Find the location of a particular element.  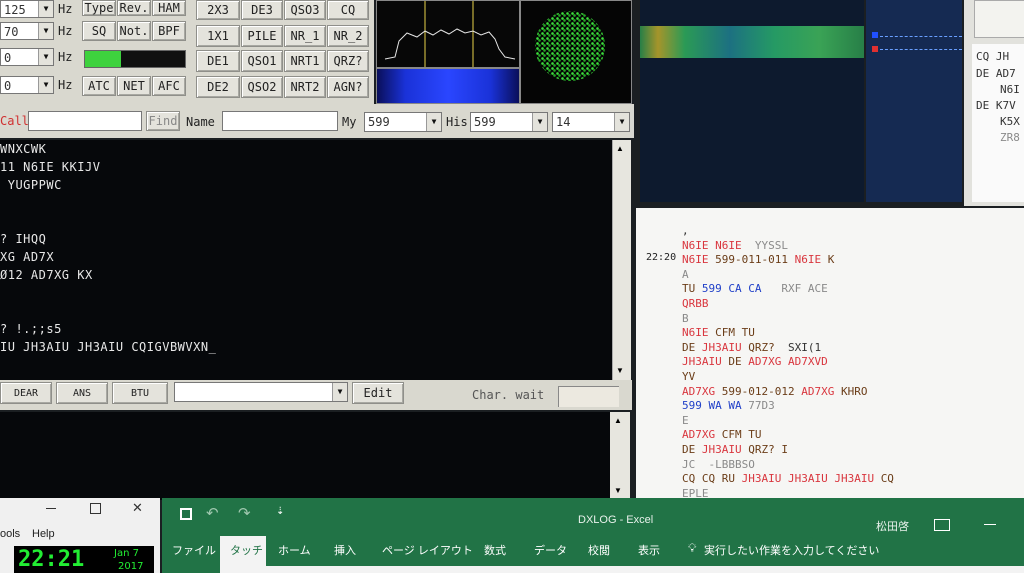

tab-home: ホーム is located at coordinates (294, 550).